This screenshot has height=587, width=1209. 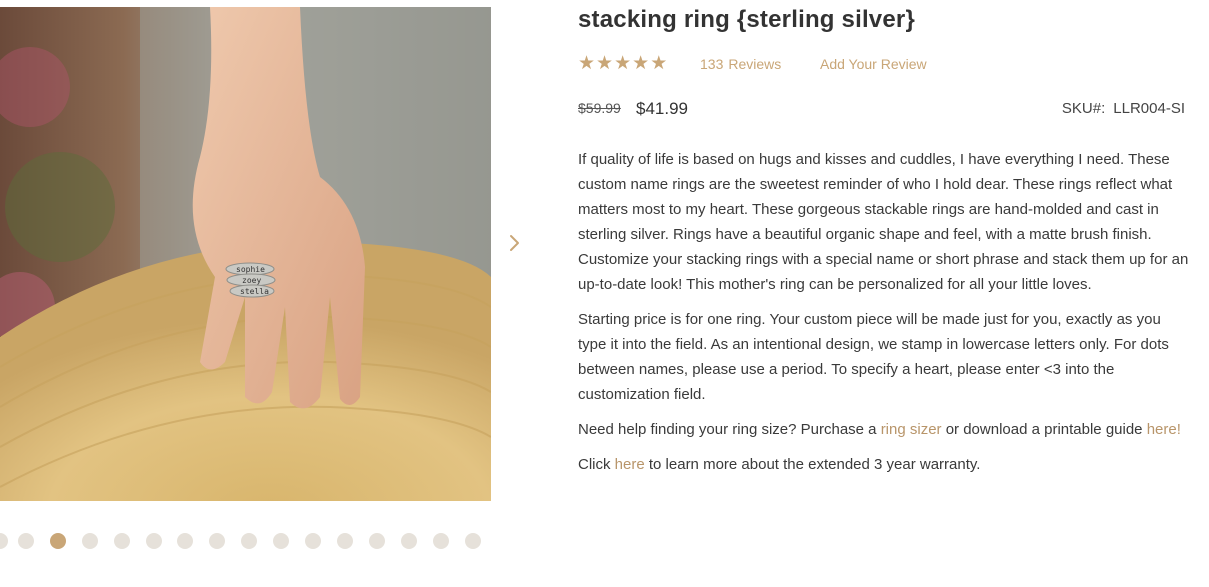 I want to click on price-row: $59.99 $41.99 SKU#: LLR004-SI, so click(x=883, y=110).